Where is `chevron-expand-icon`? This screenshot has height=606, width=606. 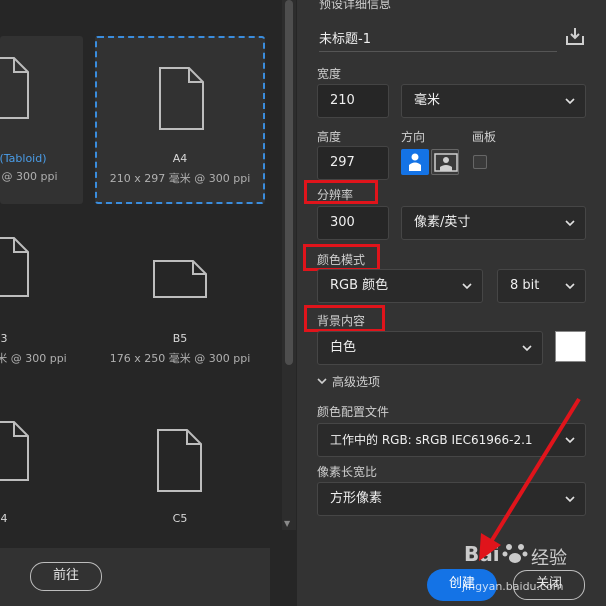 chevron-expand-icon is located at coordinates (322, 381).